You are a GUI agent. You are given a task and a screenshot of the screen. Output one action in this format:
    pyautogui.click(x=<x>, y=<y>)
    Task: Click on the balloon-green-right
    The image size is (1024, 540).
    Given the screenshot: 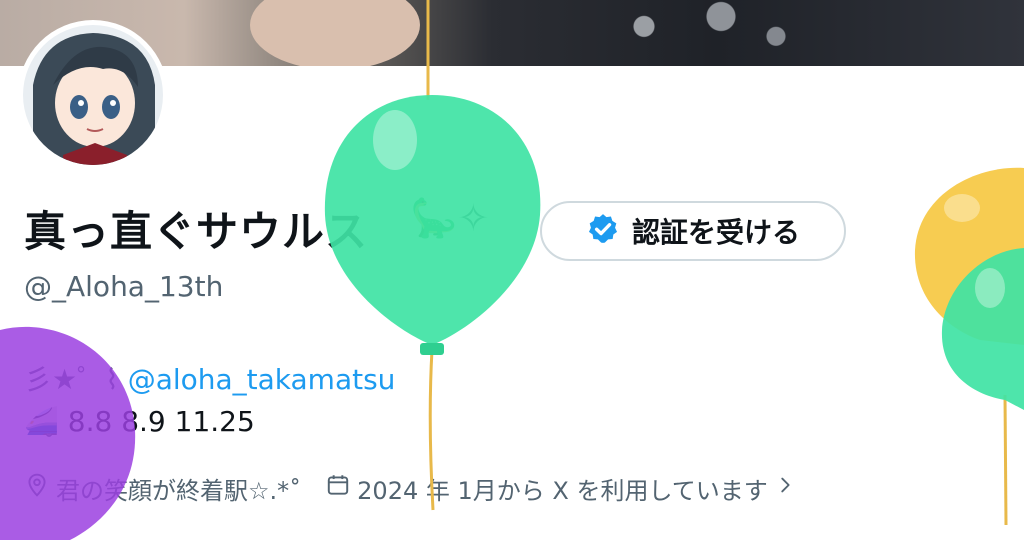 What is the action you would take?
    pyautogui.click(x=982, y=387)
    